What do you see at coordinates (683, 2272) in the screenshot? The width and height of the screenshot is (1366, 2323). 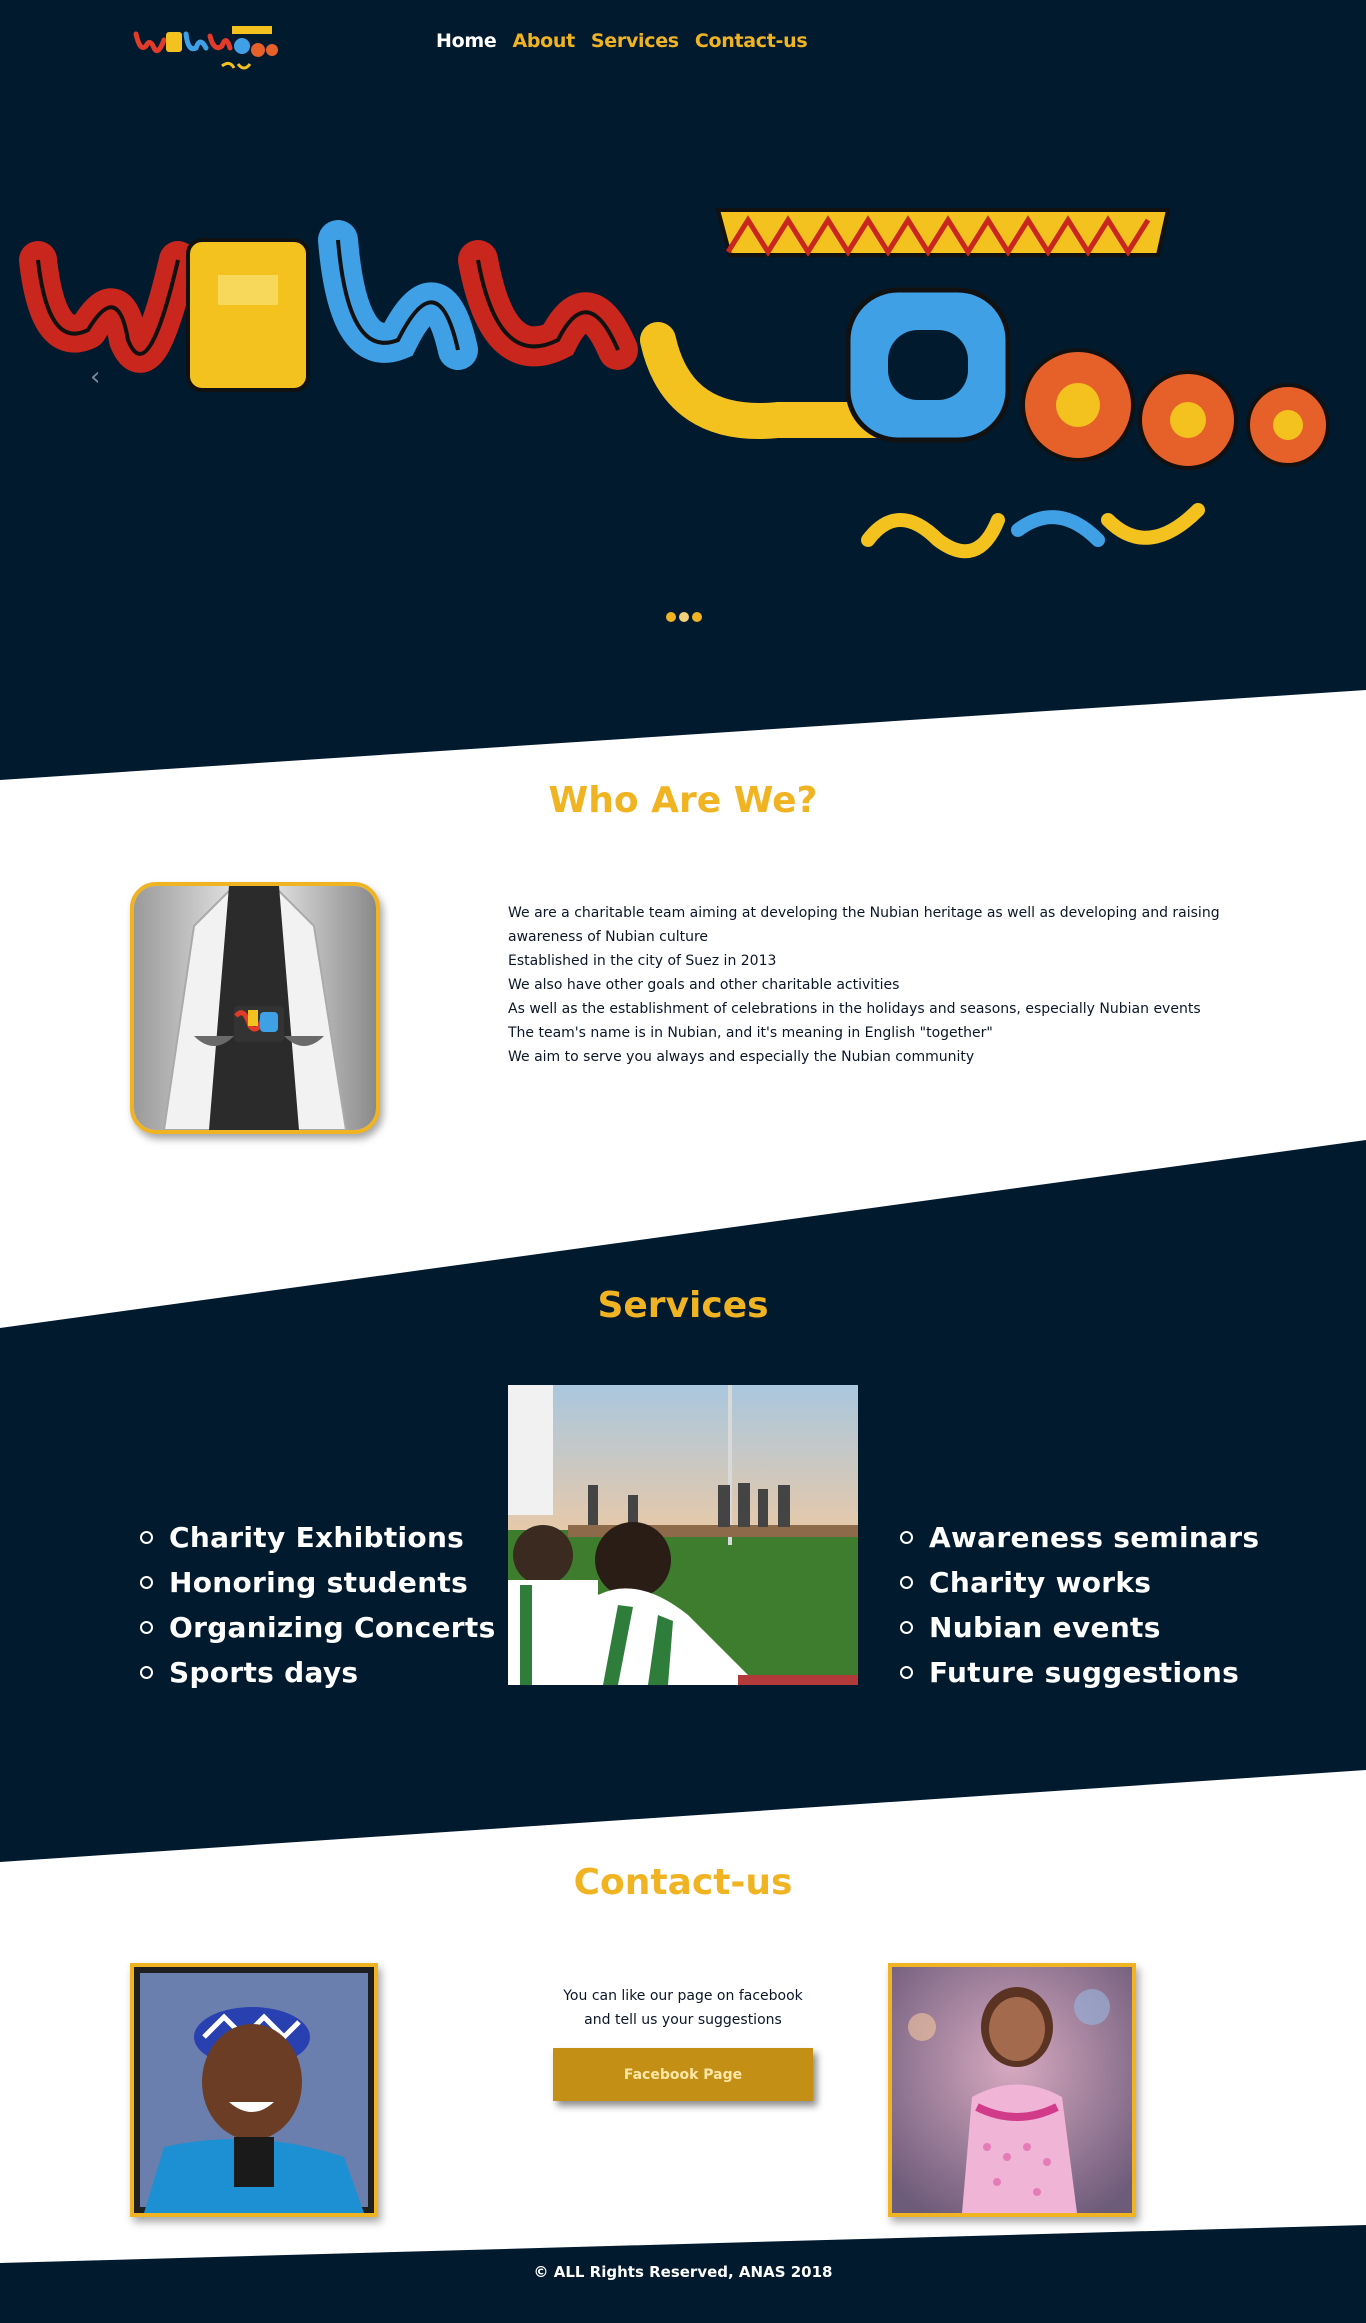 I see `footer-copyright: © ALL Rights Reserved, ANAS 2018` at bounding box center [683, 2272].